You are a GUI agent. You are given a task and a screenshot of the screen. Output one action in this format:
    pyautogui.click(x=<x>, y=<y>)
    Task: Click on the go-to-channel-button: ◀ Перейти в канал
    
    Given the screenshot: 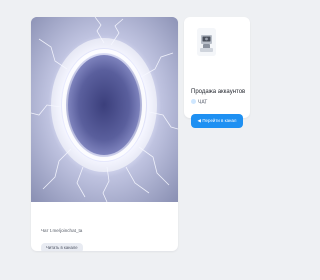 What is the action you would take?
    pyautogui.click(x=217, y=121)
    